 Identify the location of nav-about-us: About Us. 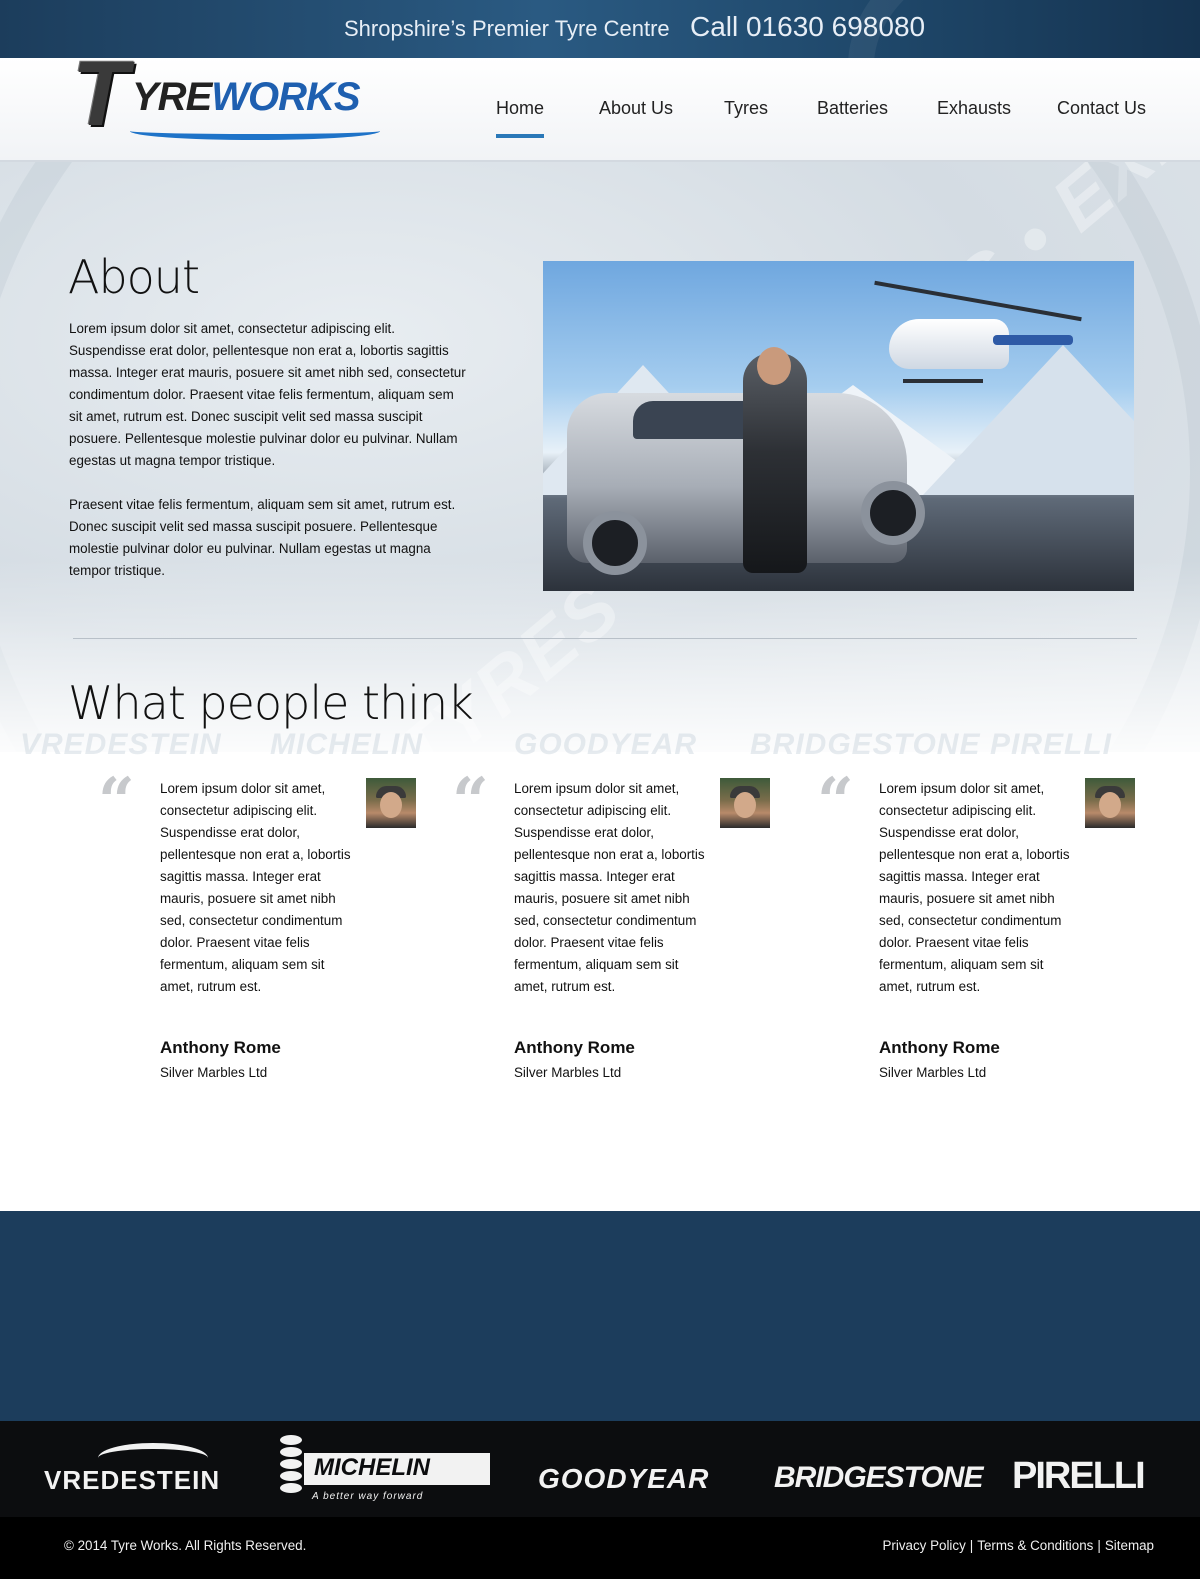
(636, 108).